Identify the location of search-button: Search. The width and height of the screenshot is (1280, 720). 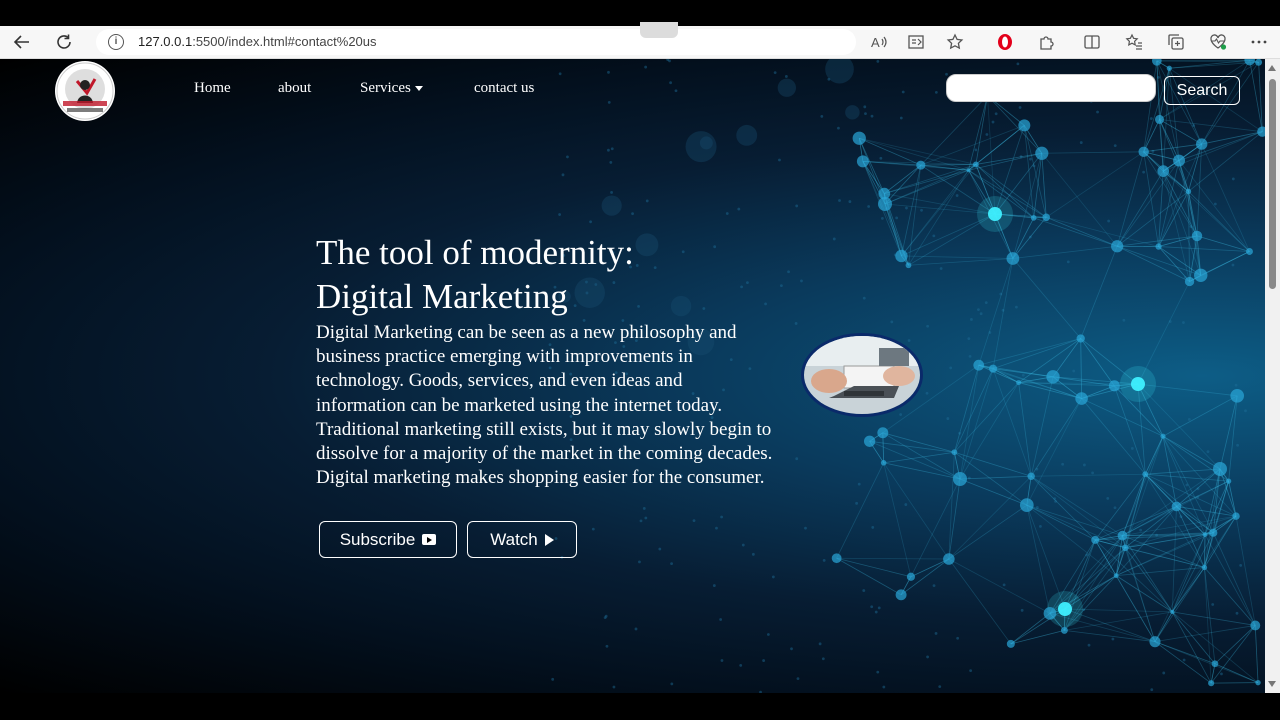
(1202, 90).